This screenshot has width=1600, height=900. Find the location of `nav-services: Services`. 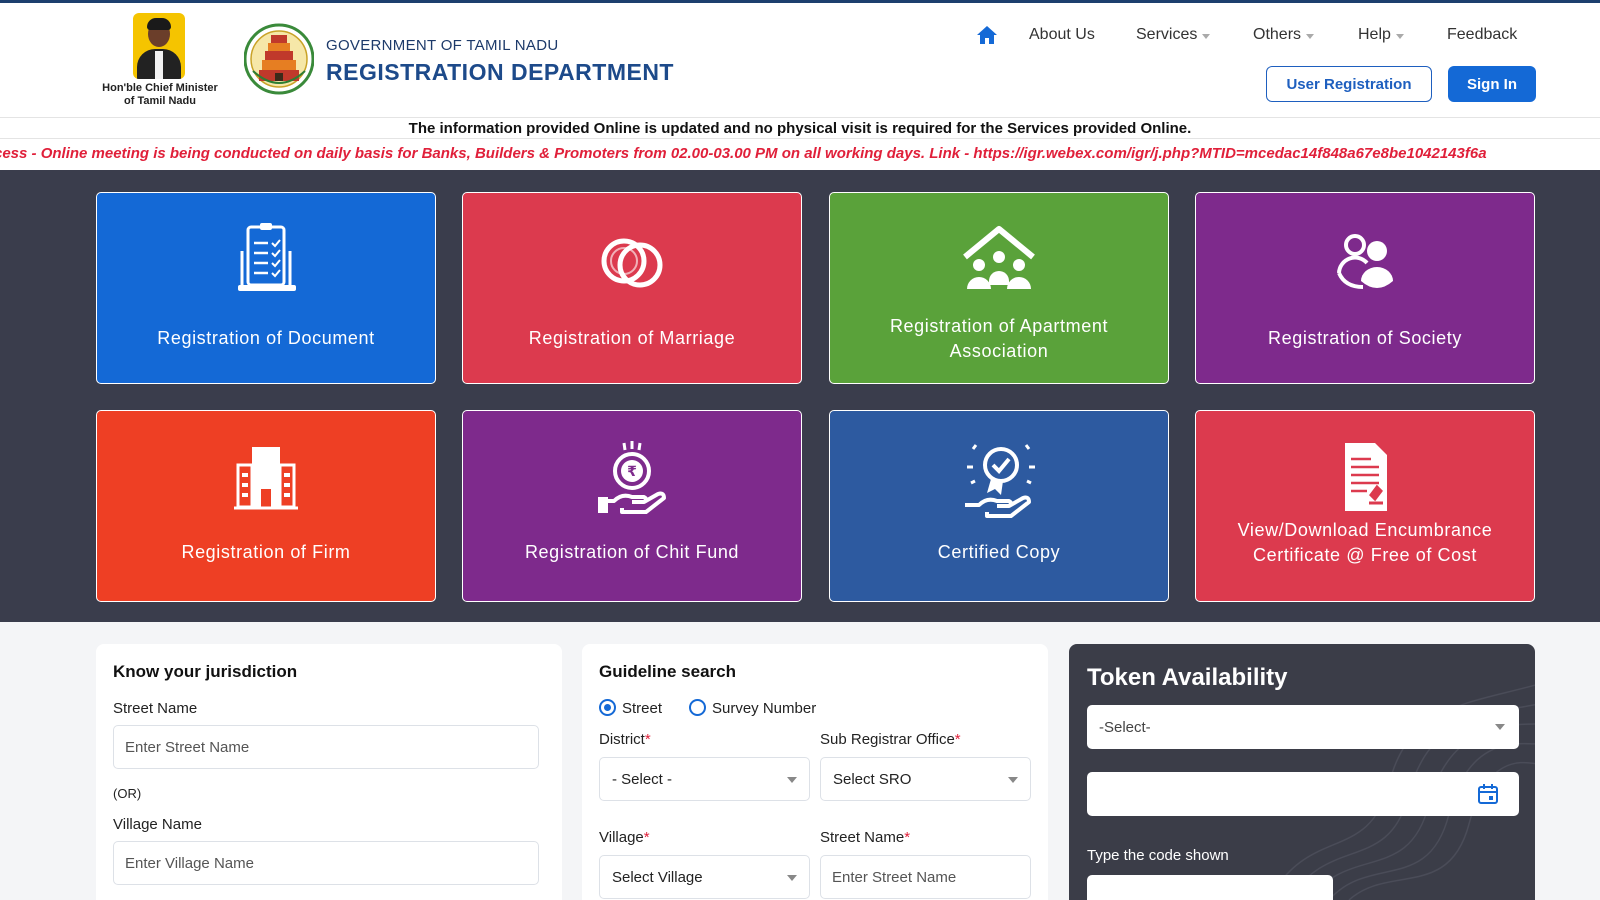

nav-services: Services is located at coordinates (1173, 35).